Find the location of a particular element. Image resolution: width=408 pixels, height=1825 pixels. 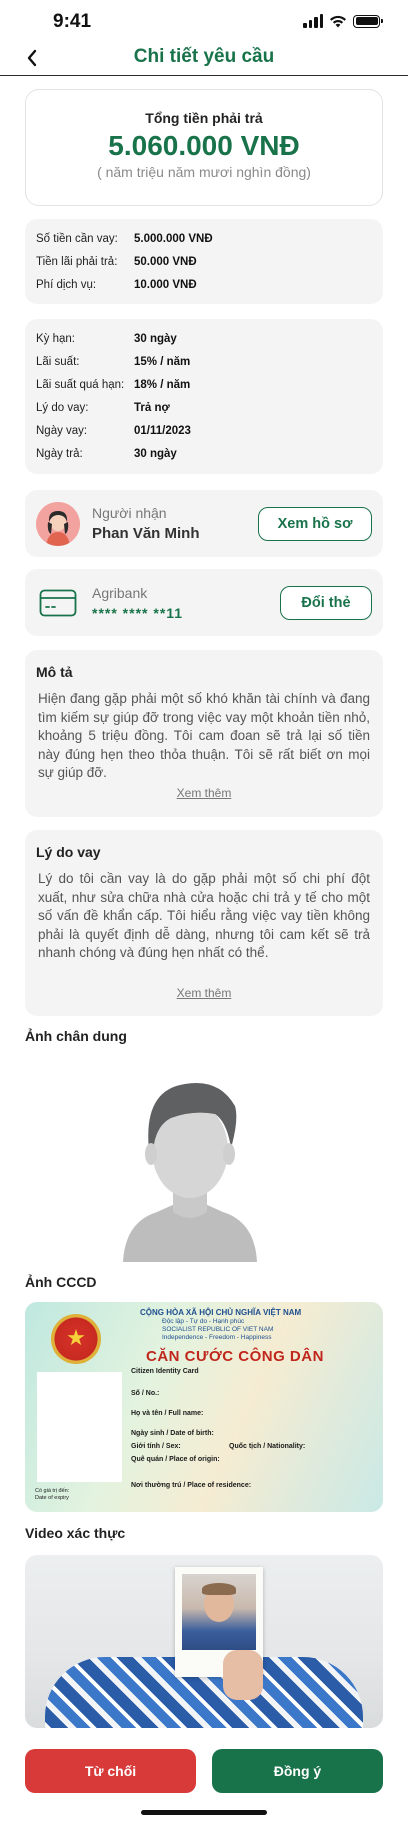

id-card-title-en: Citizen Identity Card is located at coordinates (165, 1371).